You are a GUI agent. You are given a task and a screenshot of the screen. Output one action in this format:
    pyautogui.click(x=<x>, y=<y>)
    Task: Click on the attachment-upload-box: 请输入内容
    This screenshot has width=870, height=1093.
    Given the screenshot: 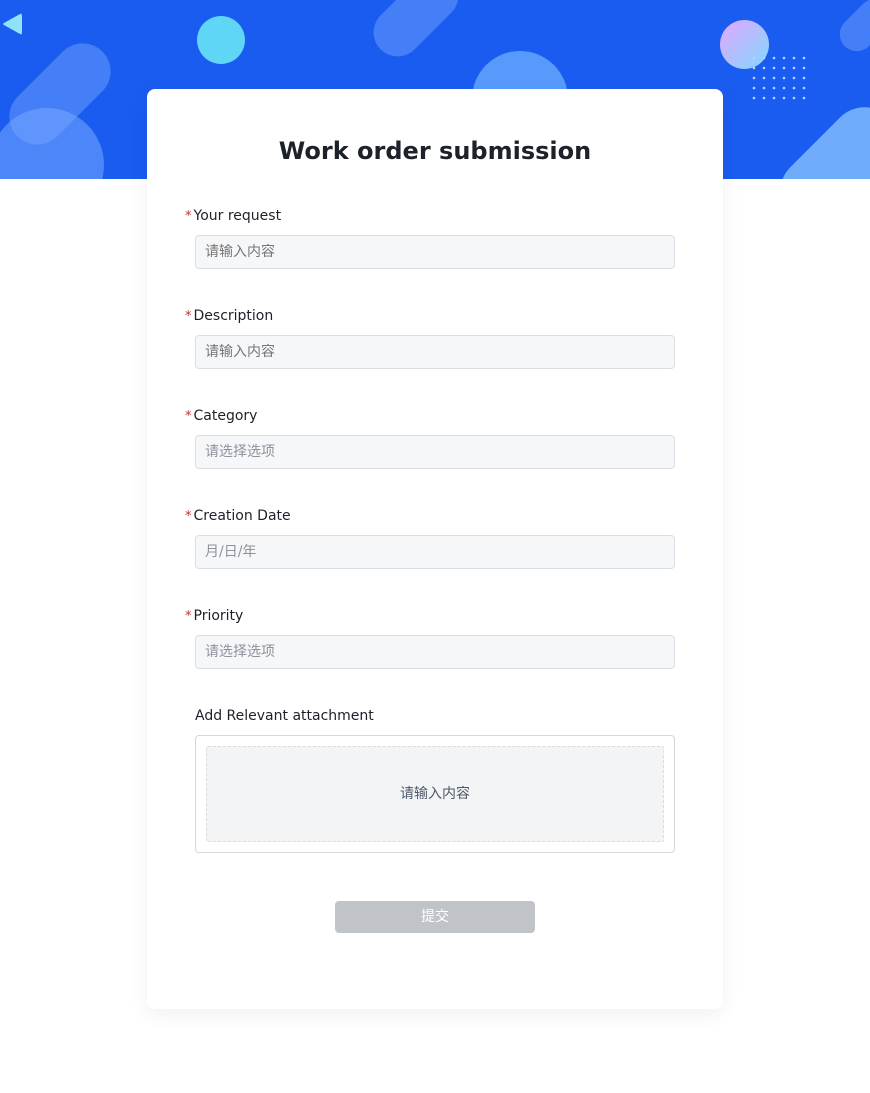 What is the action you would take?
    pyautogui.click(x=435, y=794)
    